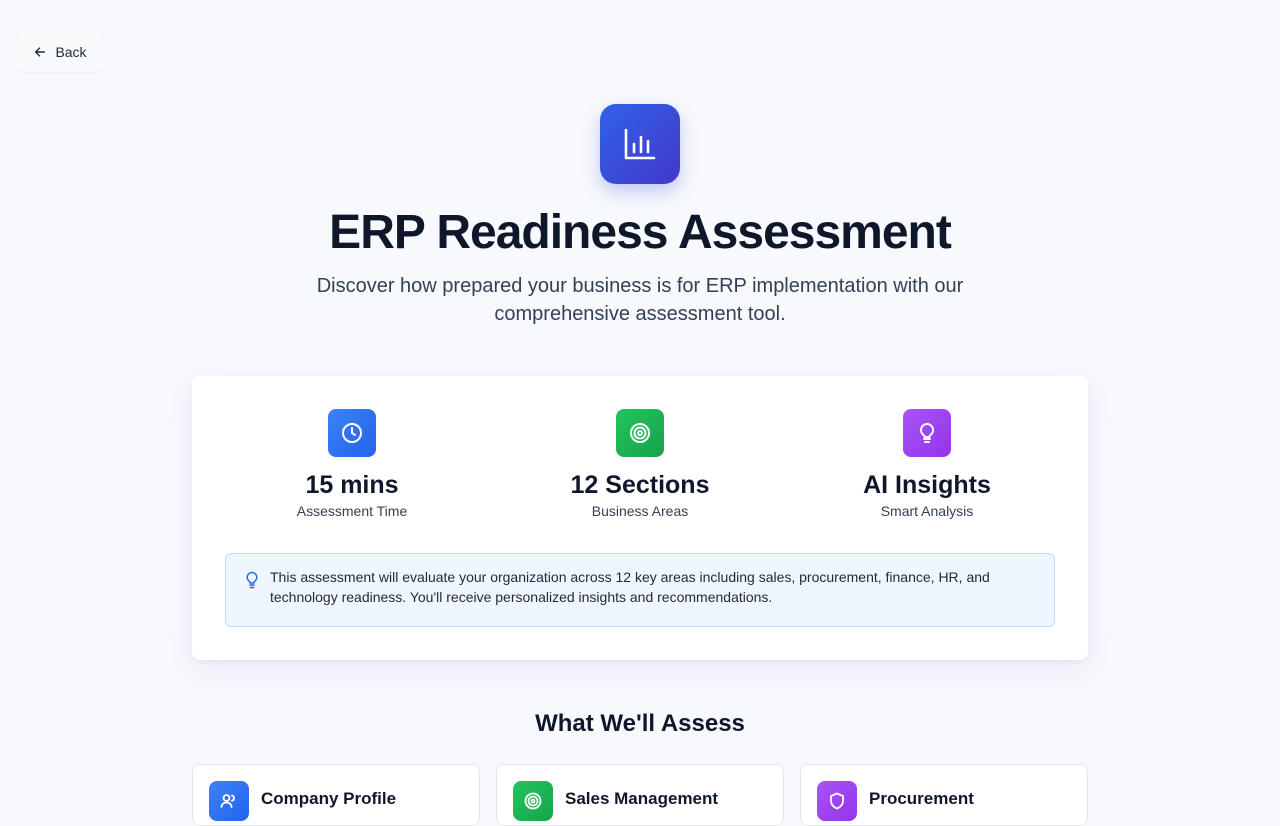 The width and height of the screenshot is (1280, 826). I want to click on section-heading: What We'll Assess, so click(640, 723).